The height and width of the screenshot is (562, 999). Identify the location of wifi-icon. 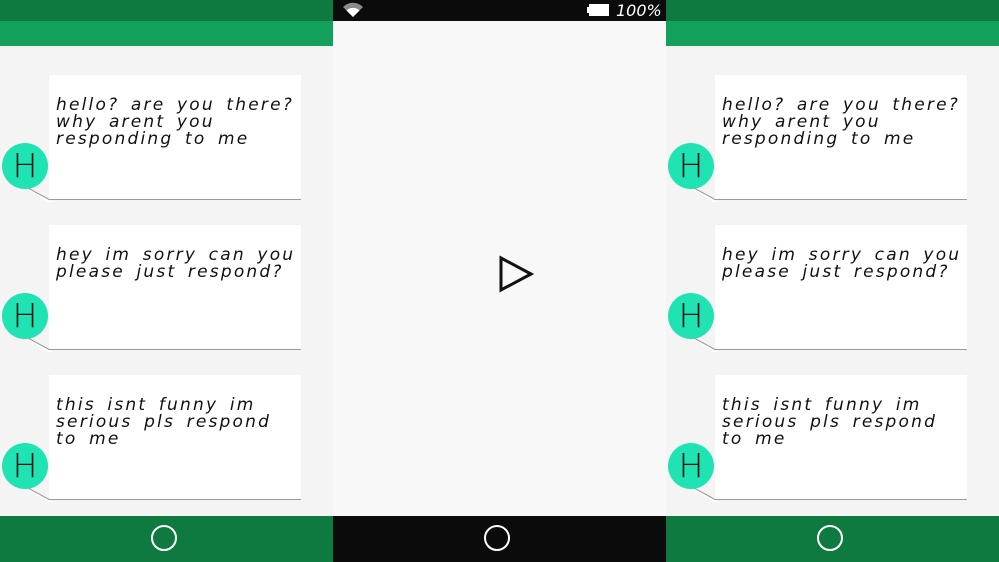
(353, 9).